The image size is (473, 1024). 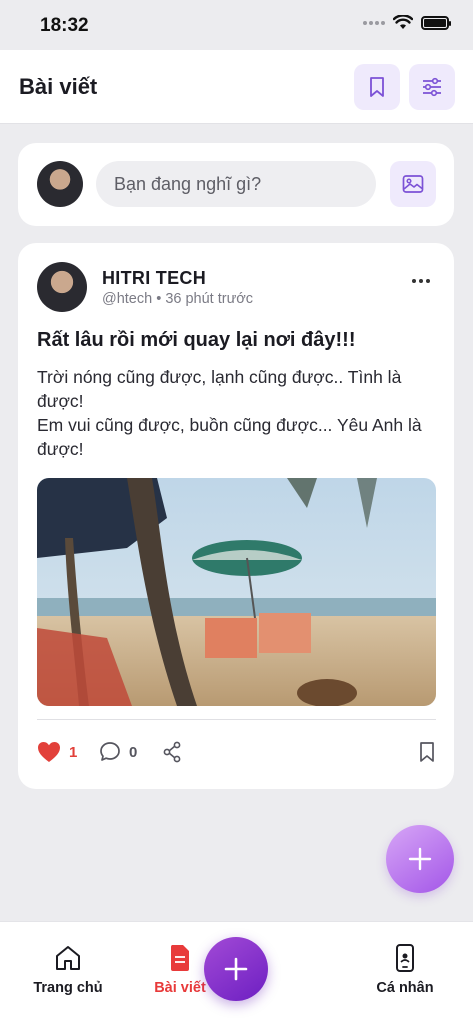 I want to click on filter-button, so click(x=432, y=87).